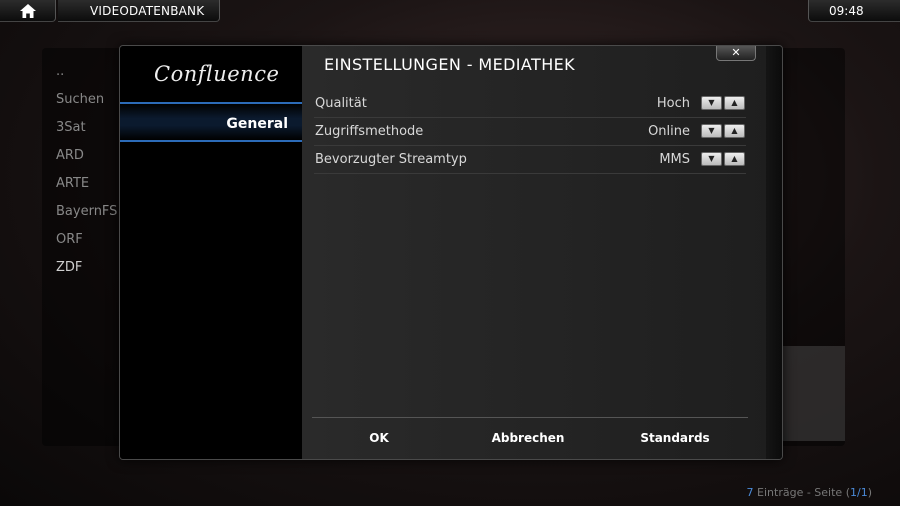 This screenshot has width=900, height=506. What do you see at coordinates (530, 104) in the screenshot?
I see `setting-quality: Qualität Hoch ▼ ▲` at bounding box center [530, 104].